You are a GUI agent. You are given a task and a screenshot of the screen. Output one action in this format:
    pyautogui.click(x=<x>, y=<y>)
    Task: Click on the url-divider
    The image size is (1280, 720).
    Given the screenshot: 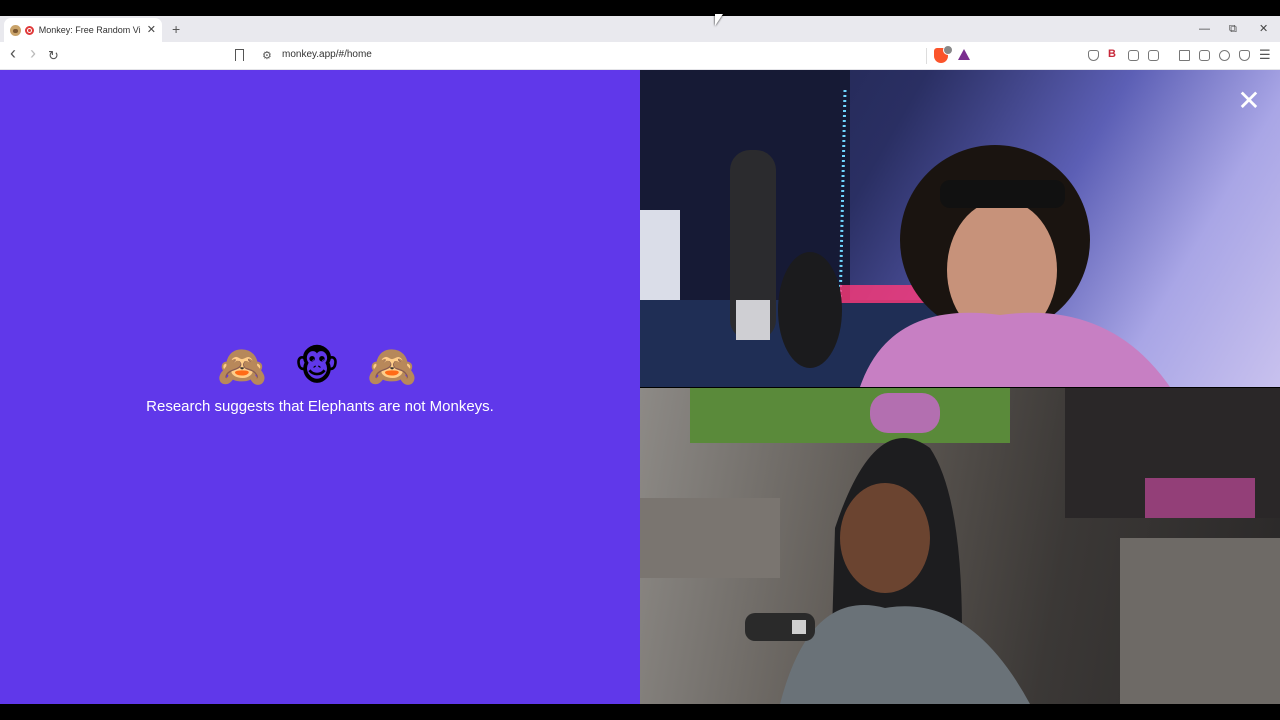 What is the action you would take?
    pyautogui.click(x=926, y=56)
    